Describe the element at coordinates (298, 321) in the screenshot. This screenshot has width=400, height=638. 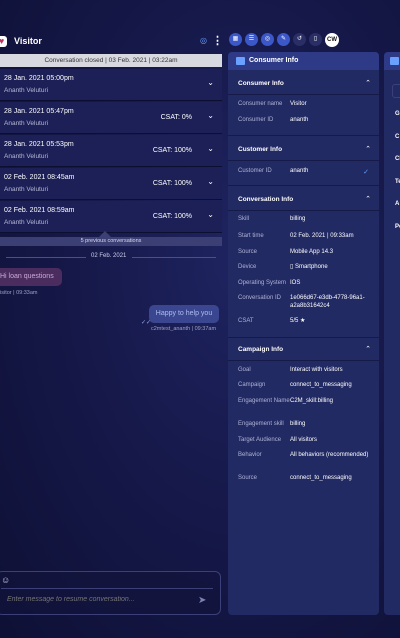
I see `row-value: 5/5 ★` at that location.